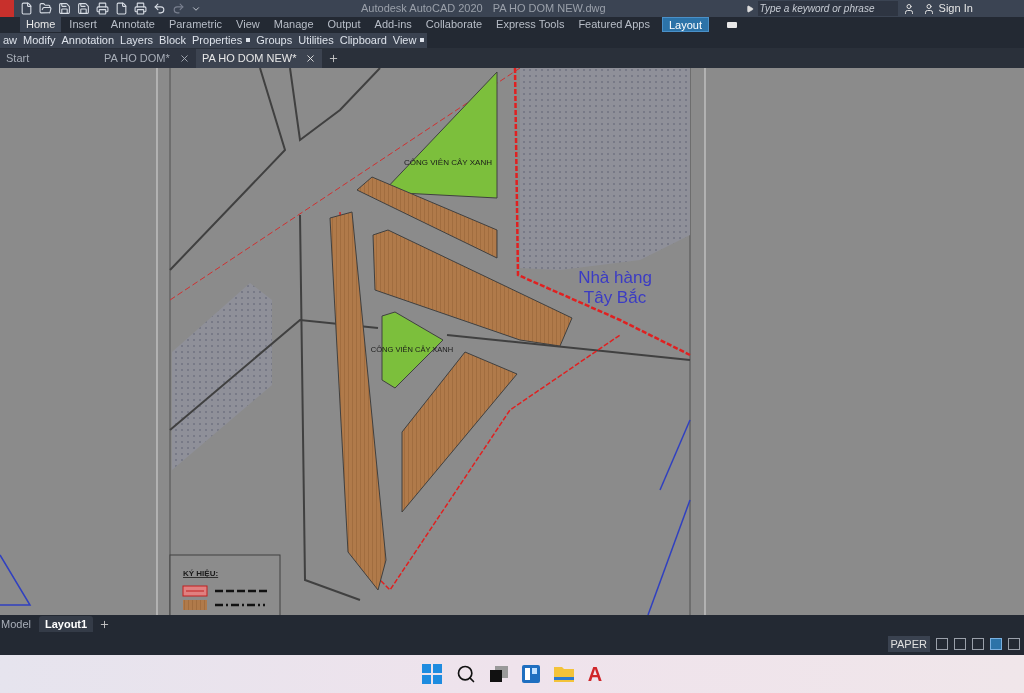 The height and width of the screenshot is (693, 1024). What do you see at coordinates (137, 40) in the screenshot?
I see `ribbon-panel-tab: Layers` at bounding box center [137, 40].